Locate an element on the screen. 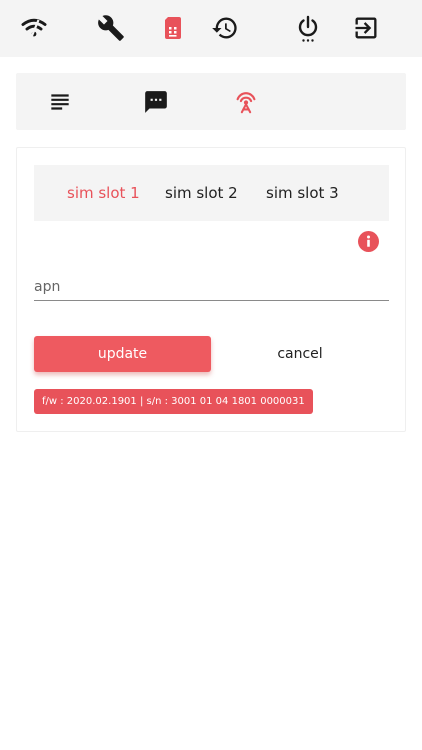  wifi-icon is located at coordinates (34, 28).